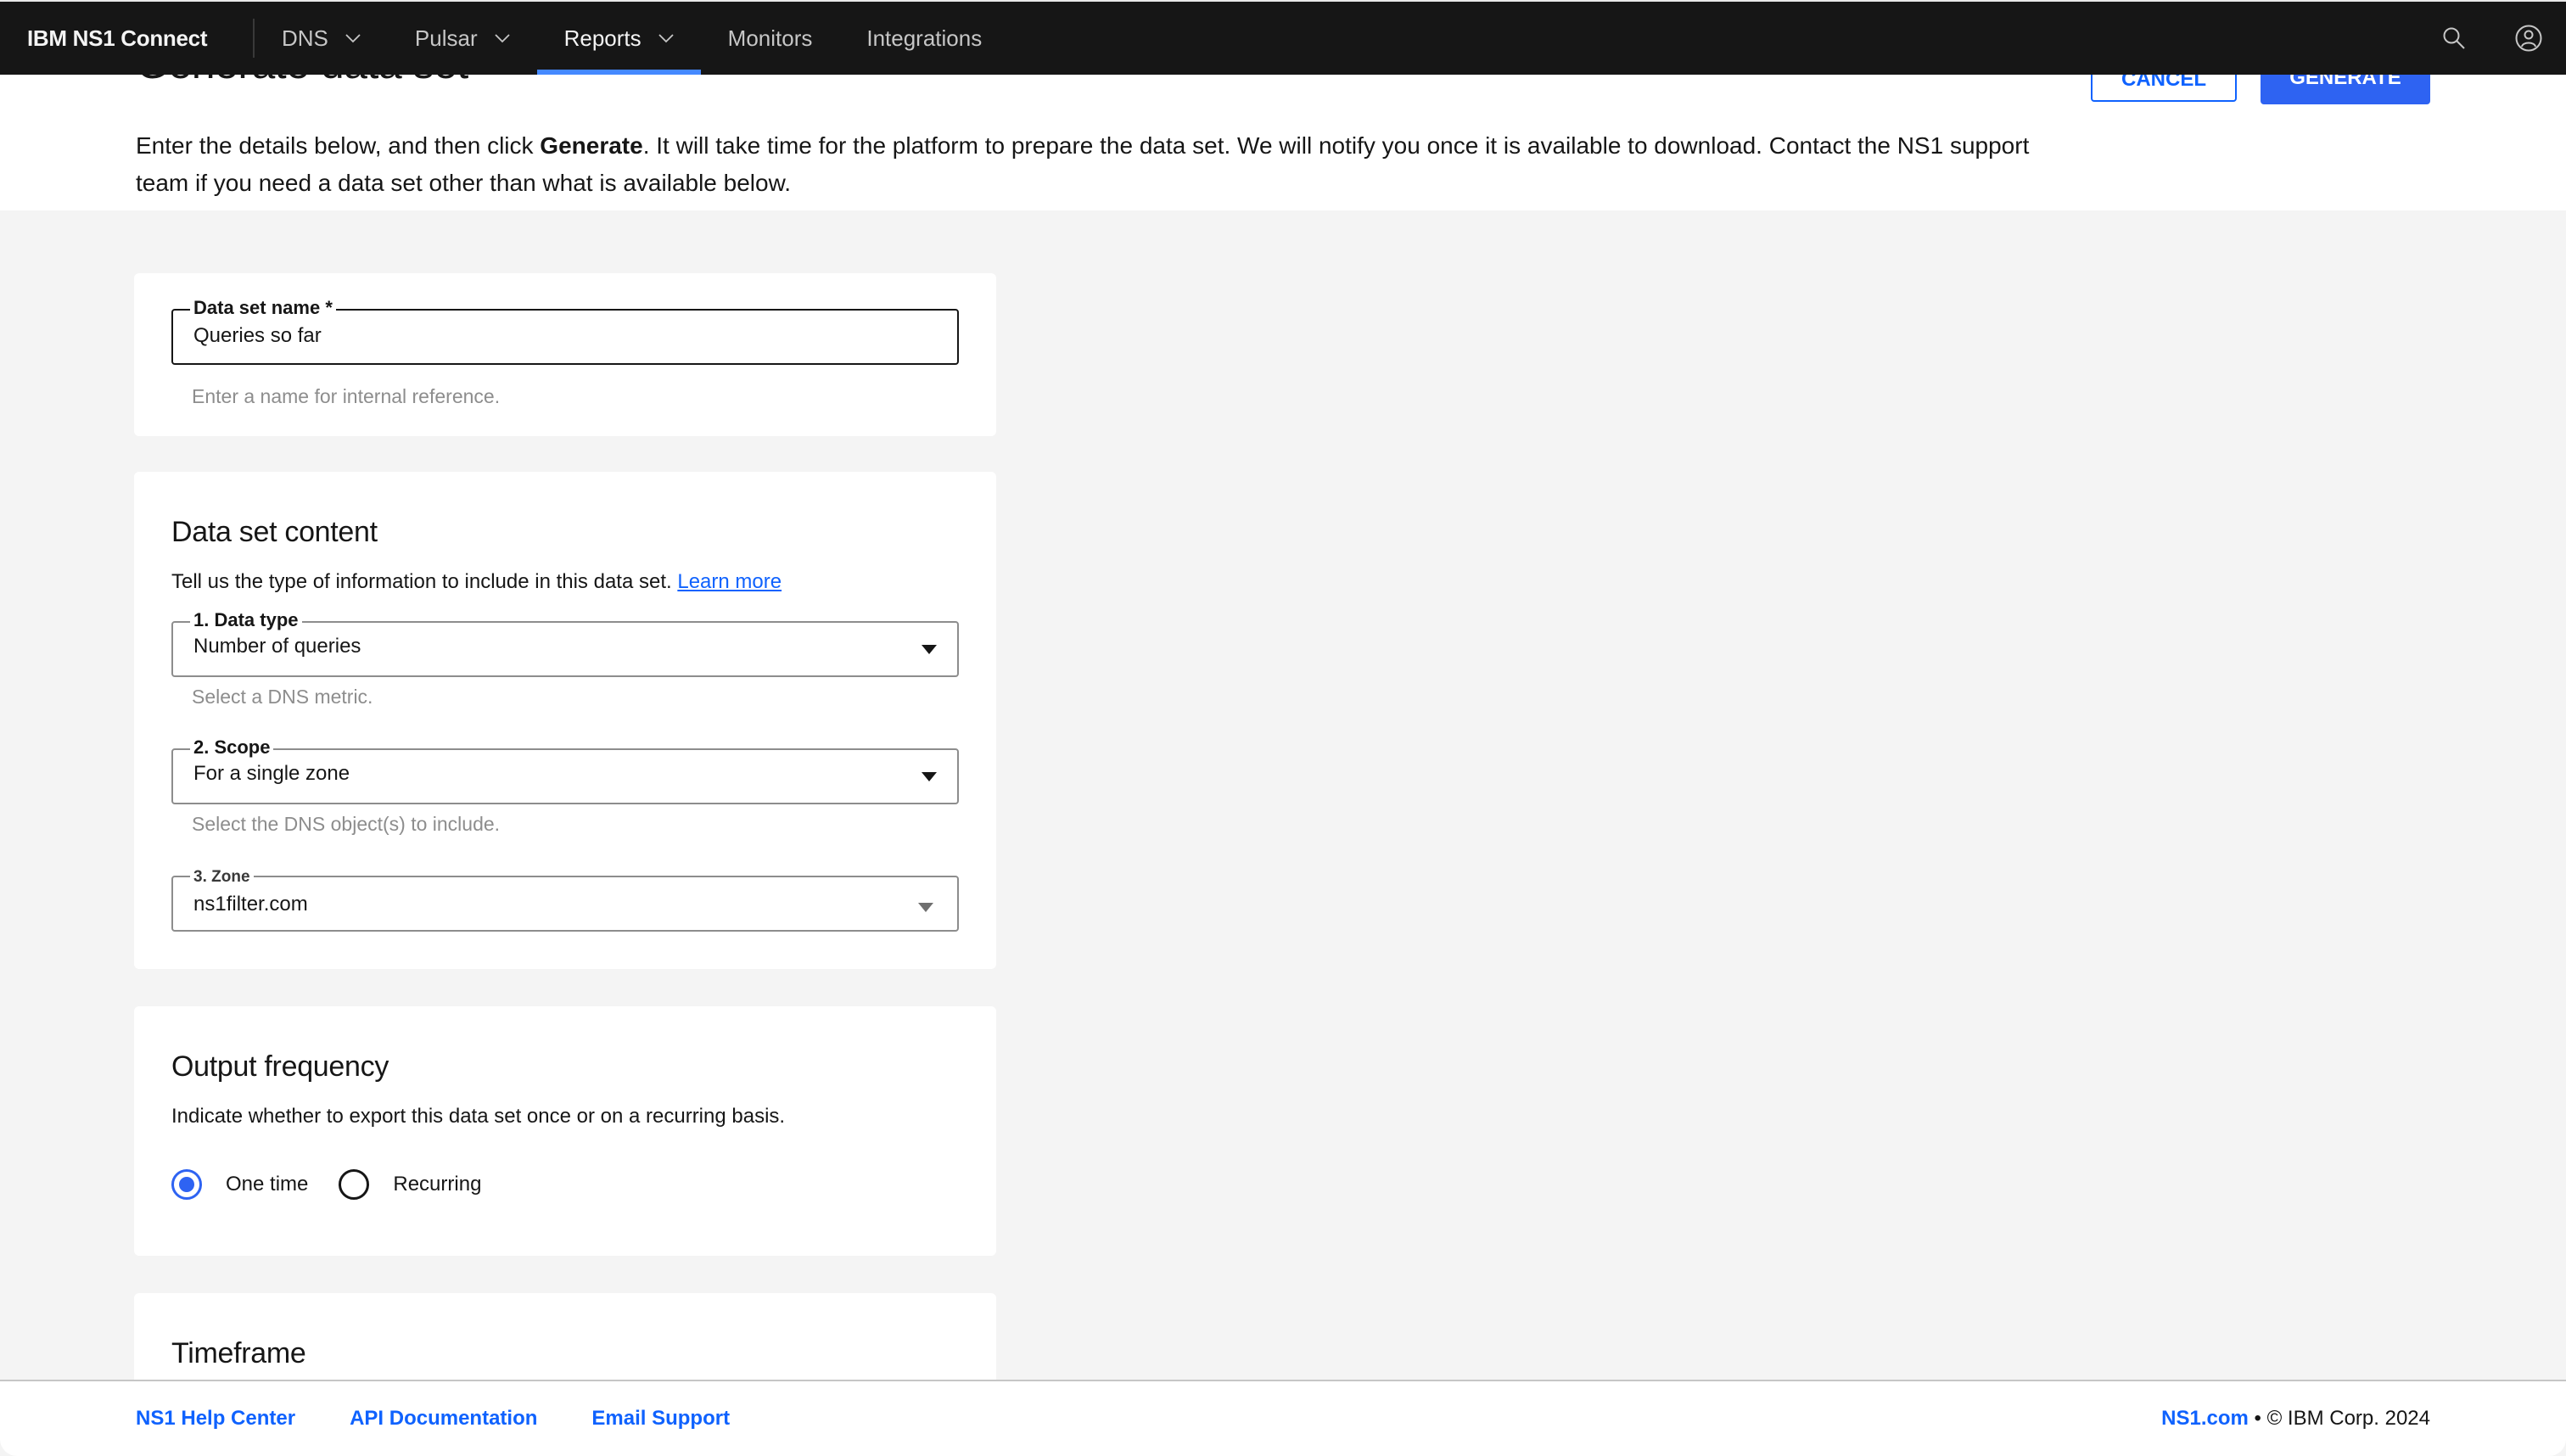 This screenshot has width=2566, height=1456. Describe the element at coordinates (660, 1419) in the screenshot. I see `email-support-link: Email Support` at that location.